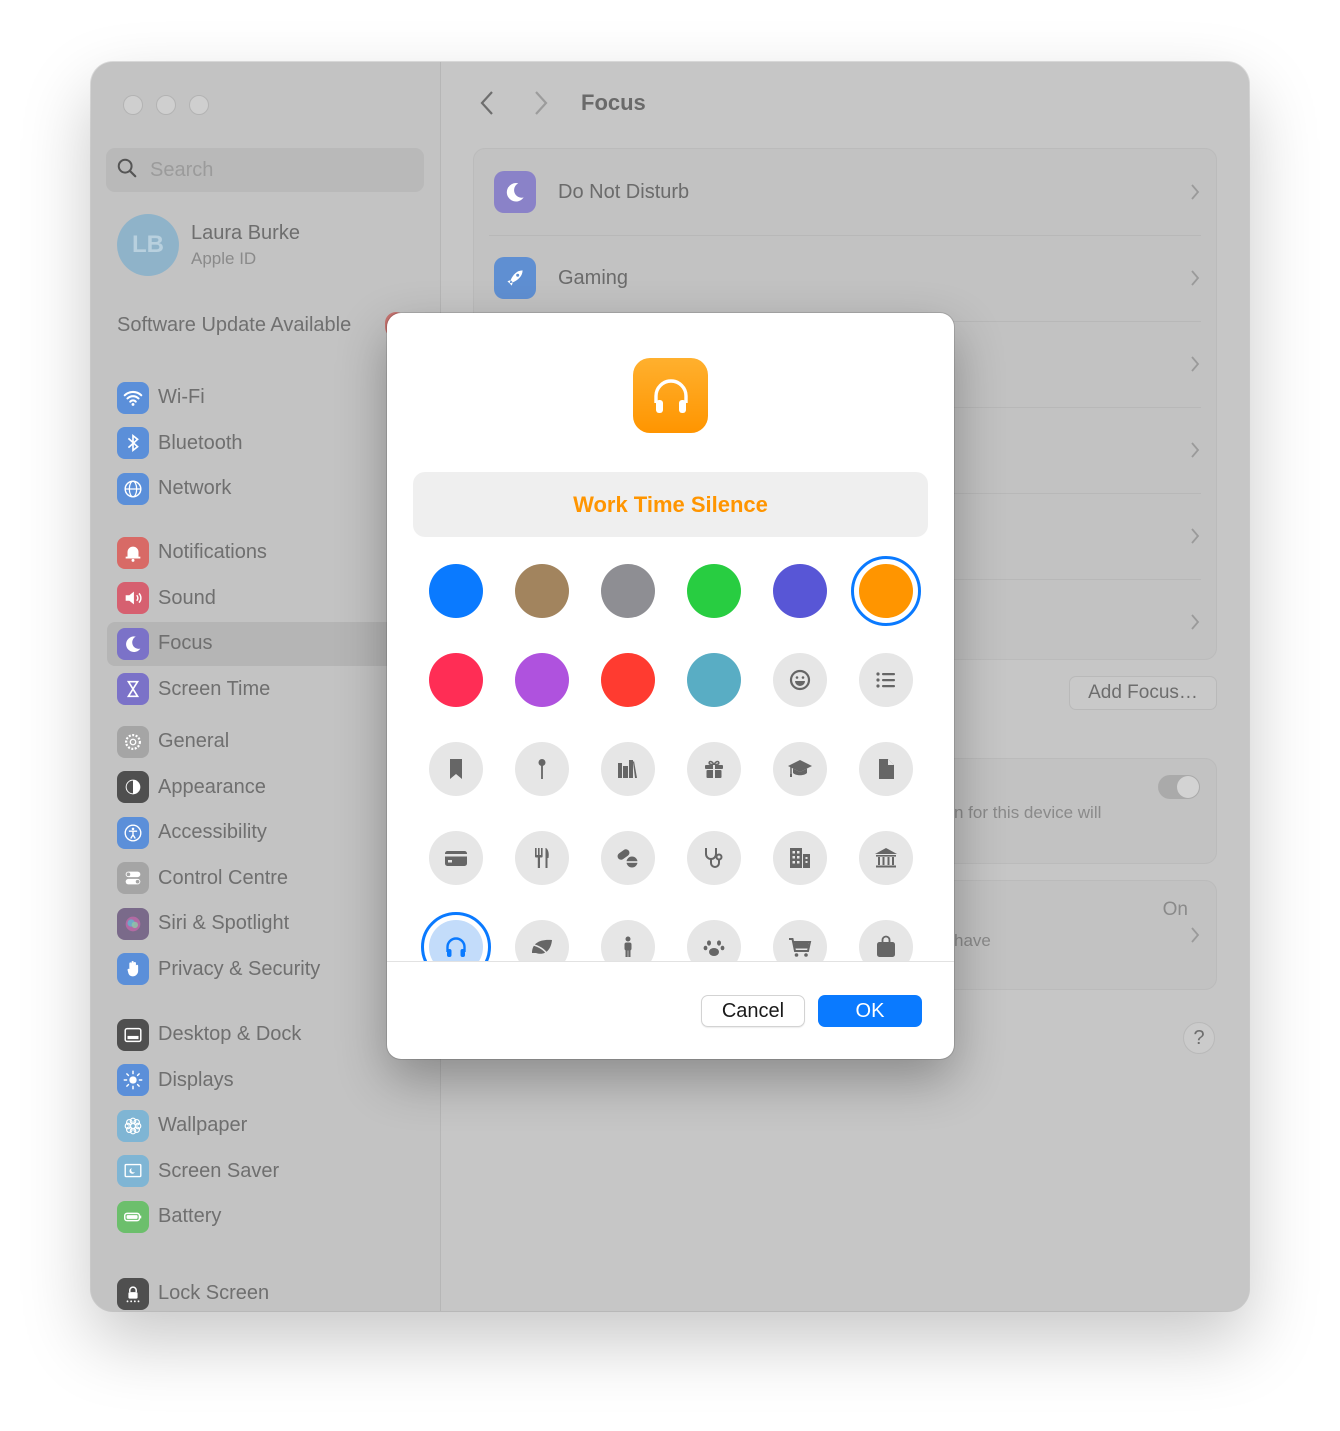 This screenshot has height=1431, width=1340. What do you see at coordinates (1179, 787) in the screenshot?
I see `share-across-devices-toggle` at bounding box center [1179, 787].